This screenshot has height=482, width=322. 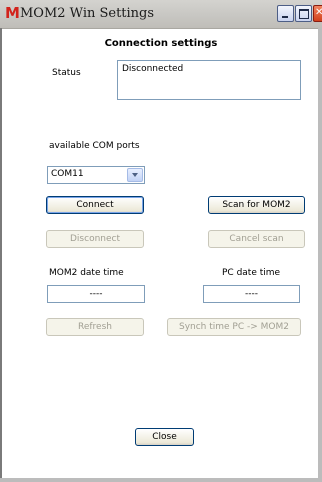 What do you see at coordinates (320, 255) in the screenshot?
I see `window-border-right` at bounding box center [320, 255].